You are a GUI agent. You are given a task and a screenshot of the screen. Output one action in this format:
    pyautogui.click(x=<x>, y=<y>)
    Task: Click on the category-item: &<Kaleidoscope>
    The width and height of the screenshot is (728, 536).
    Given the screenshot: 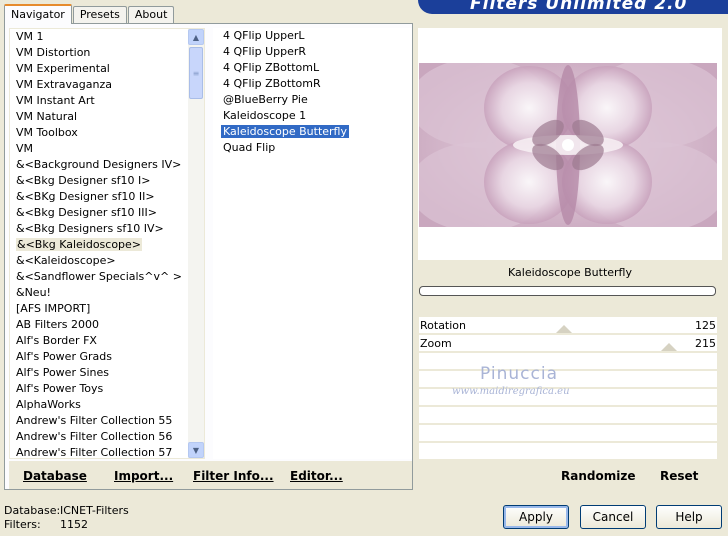 What is the action you would take?
    pyautogui.click(x=107, y=261)
    